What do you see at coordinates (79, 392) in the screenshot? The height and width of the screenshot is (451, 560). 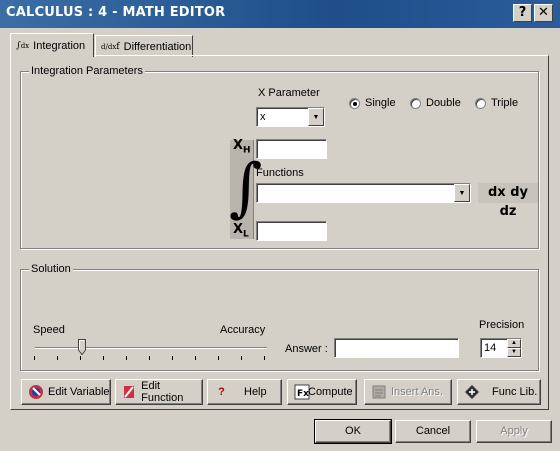 I see `edit-variable-label: Edit Variable` at bounding box center [79, 392].